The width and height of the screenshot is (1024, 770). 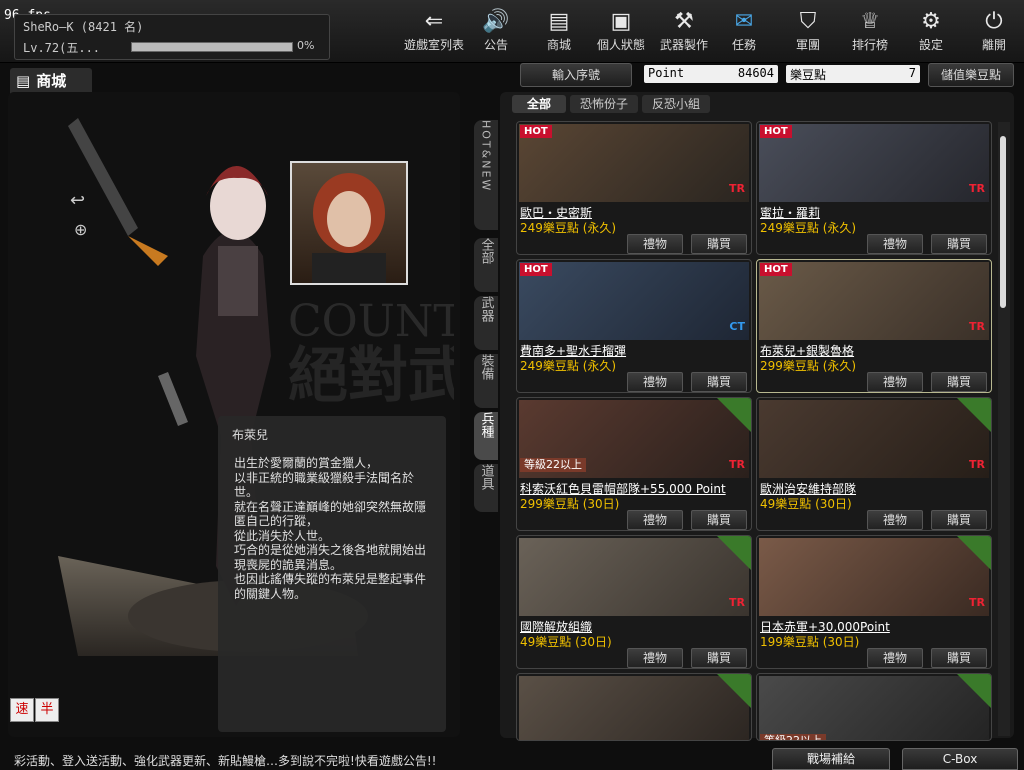 What do you see at coordinates (874, 602) in the screenshot?
I see `shop-item-card: TR 日本赤軍+30,000Point 199樂豆點 (30日) 禮物 購買` at bounding box center [874, 602].